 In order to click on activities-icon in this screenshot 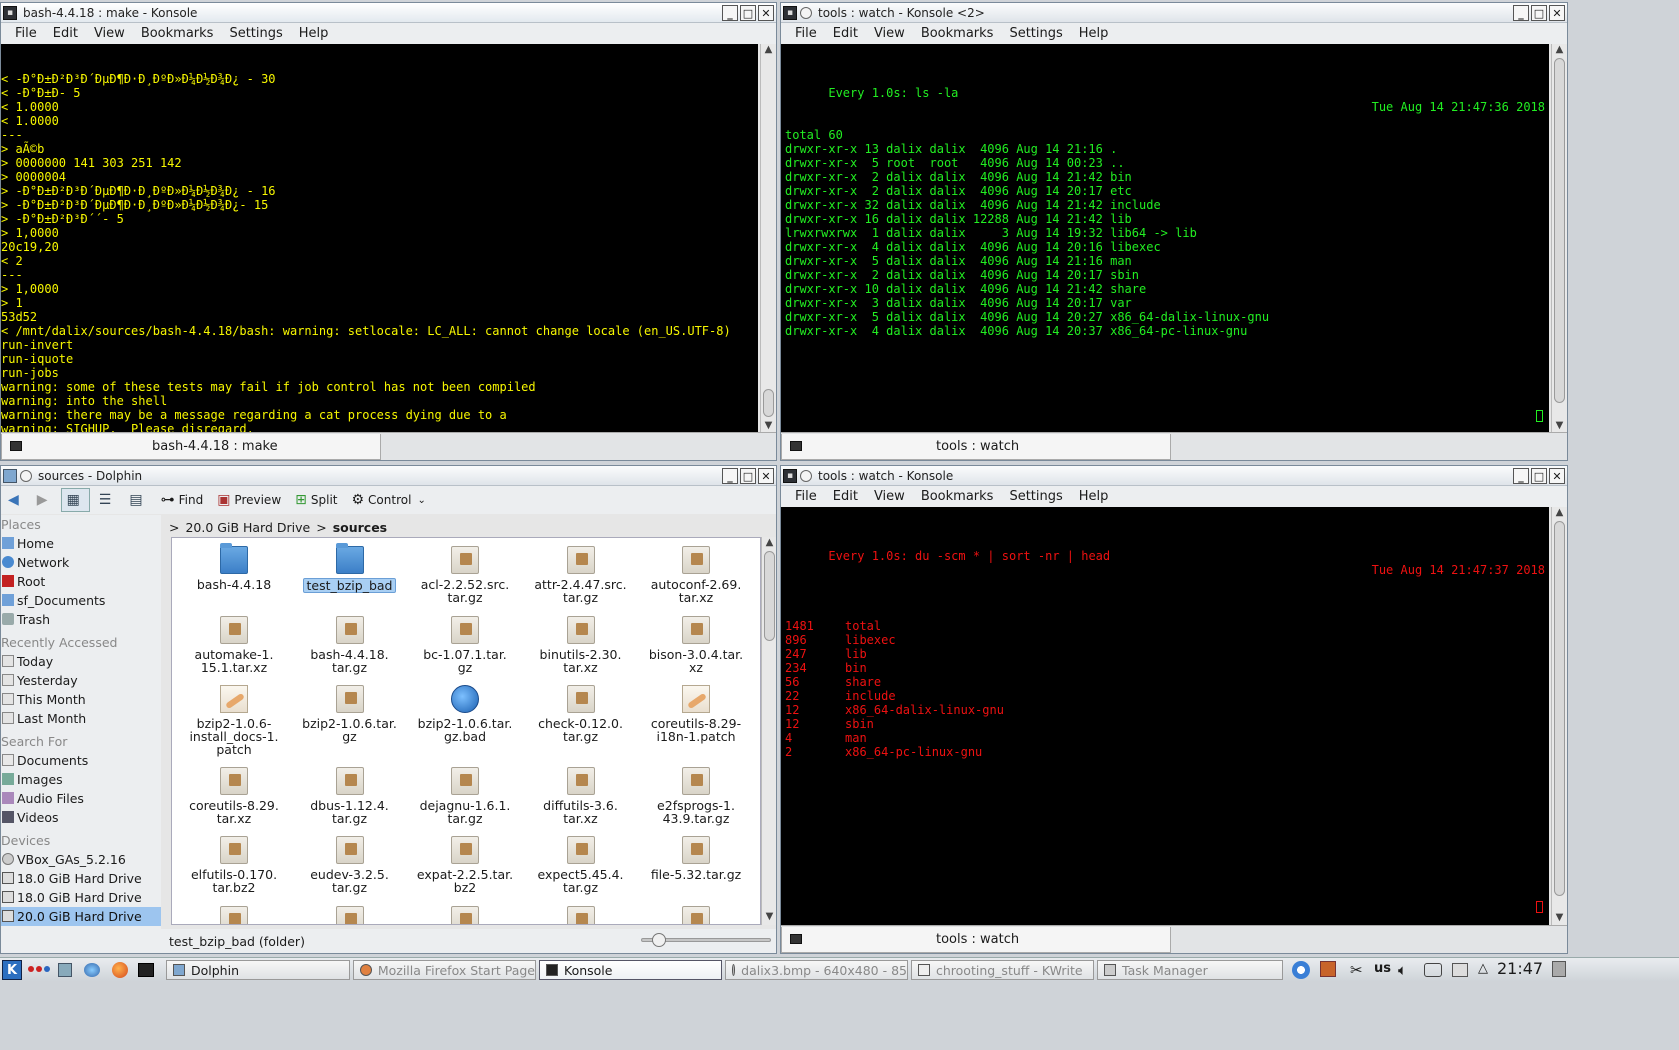, I will do `click(39, 969)`.